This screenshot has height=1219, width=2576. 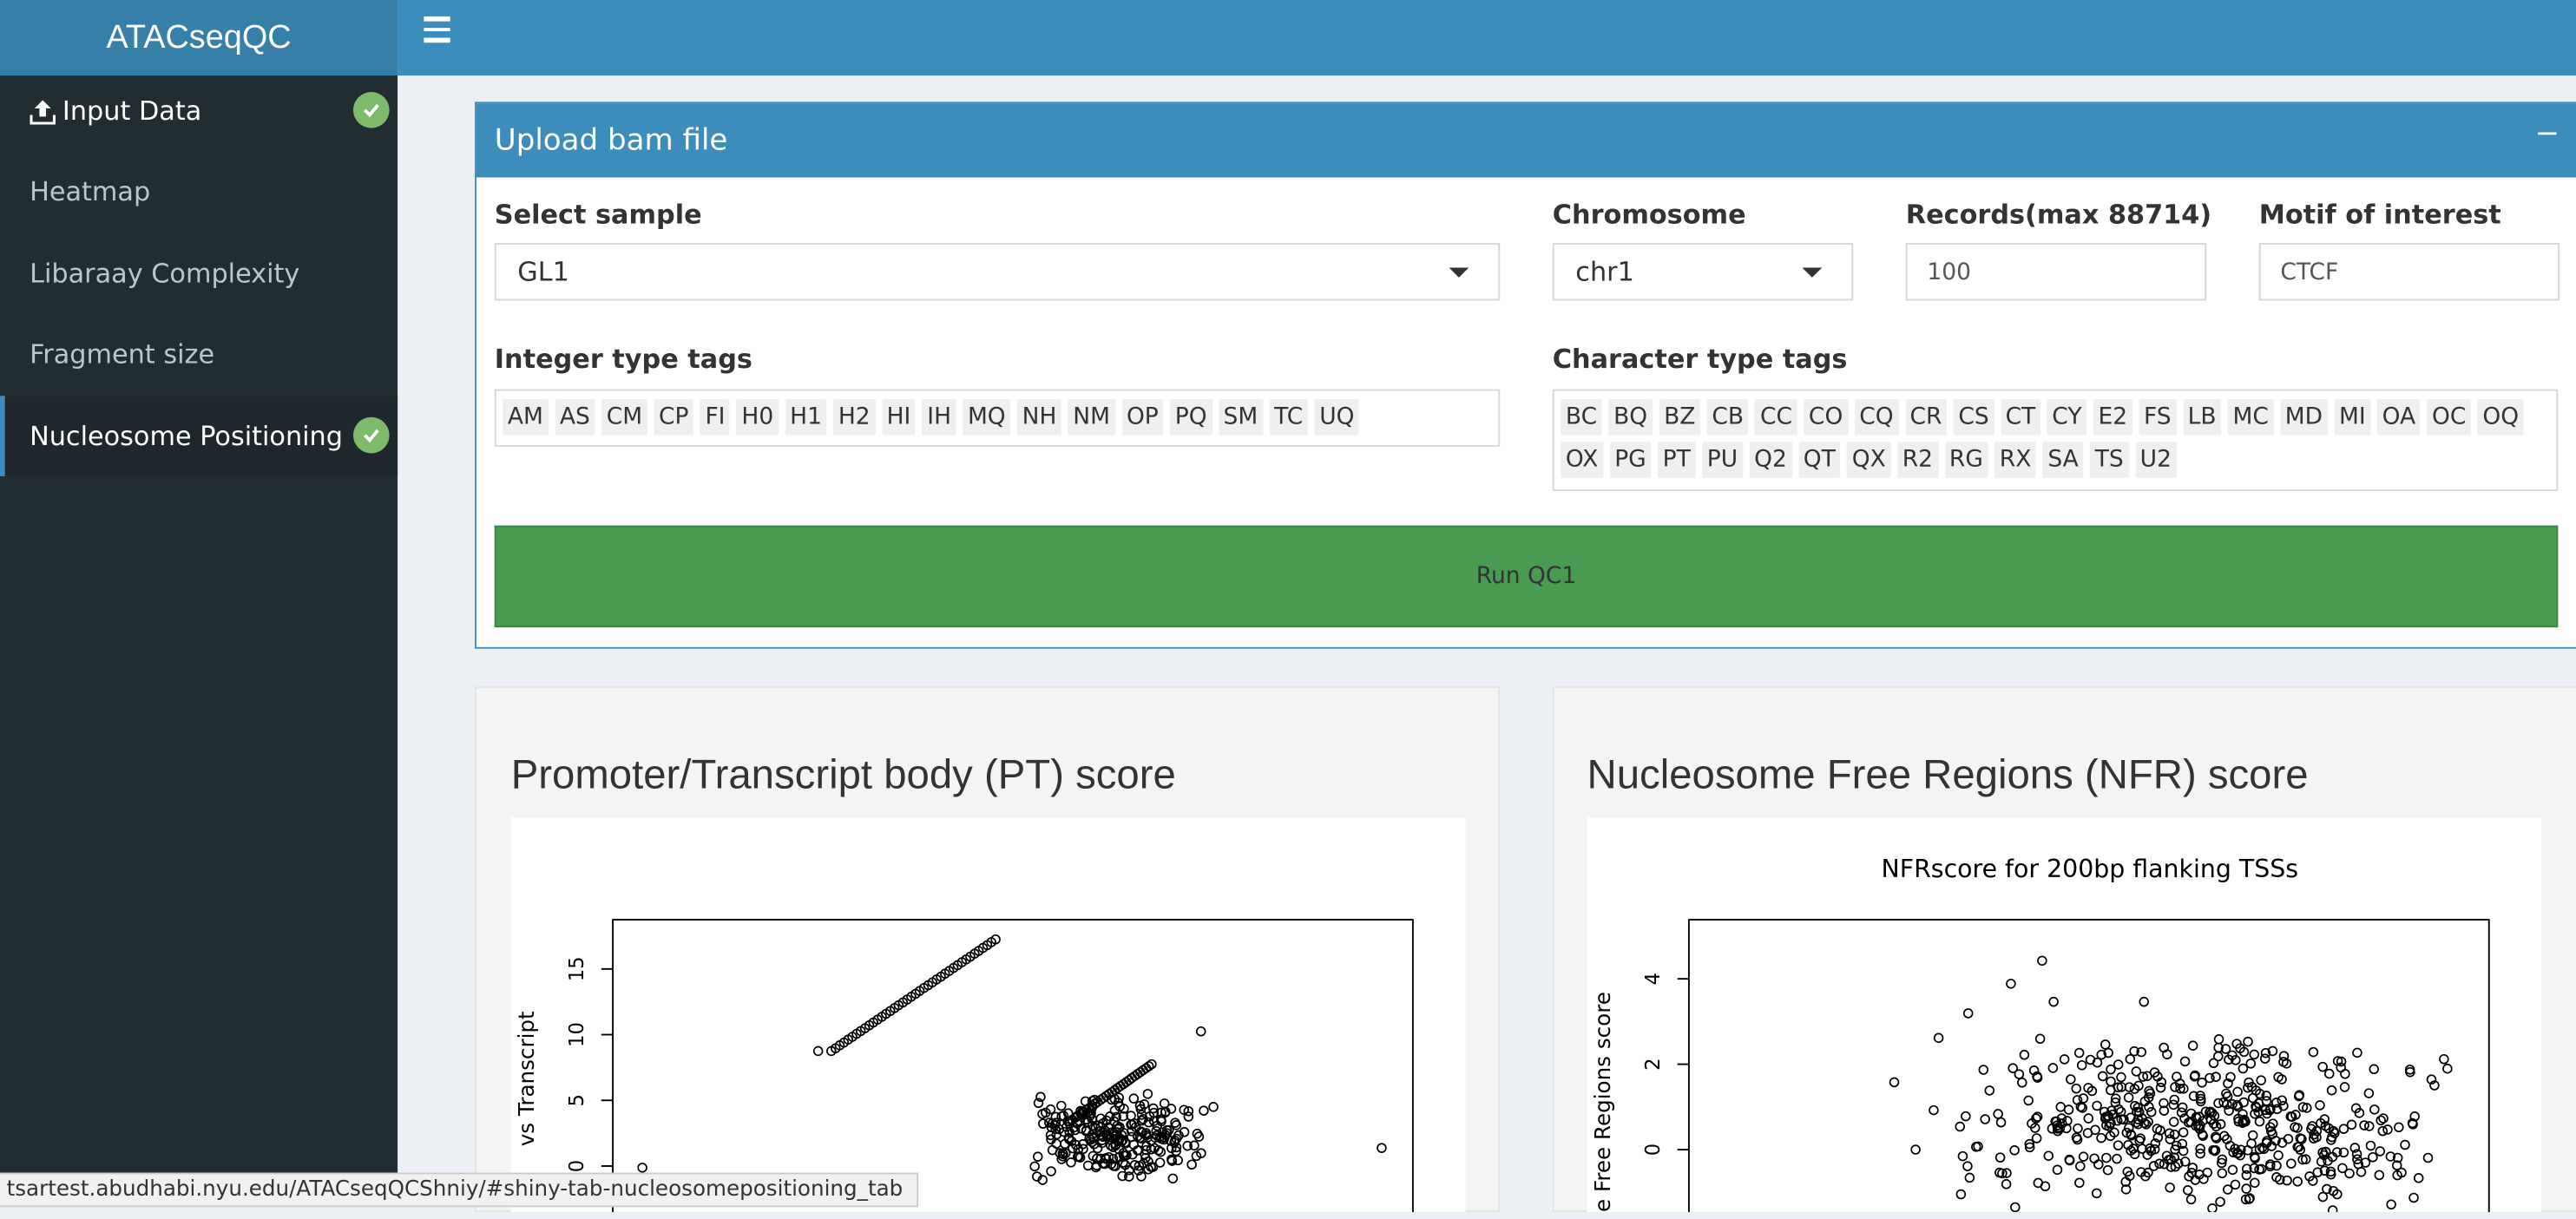 What do you see at coordinates (2056, 272) in the screenshot?
I see `records-input: 100` at bounding box center [2056, 272].